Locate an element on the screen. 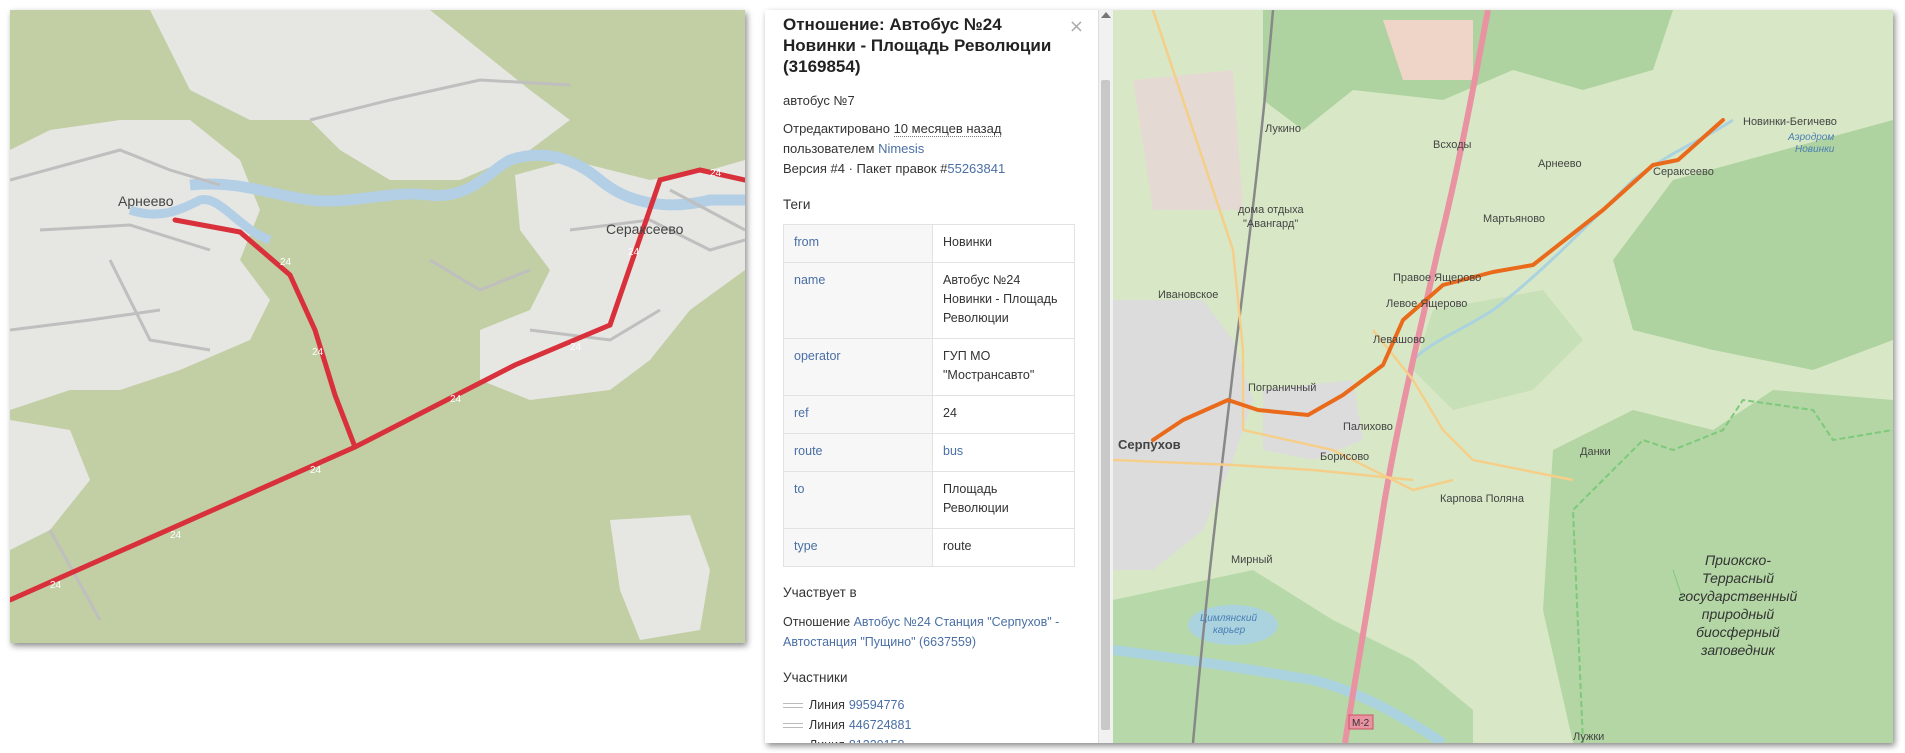  tag-key: operator is located at coordinates (858, 367).